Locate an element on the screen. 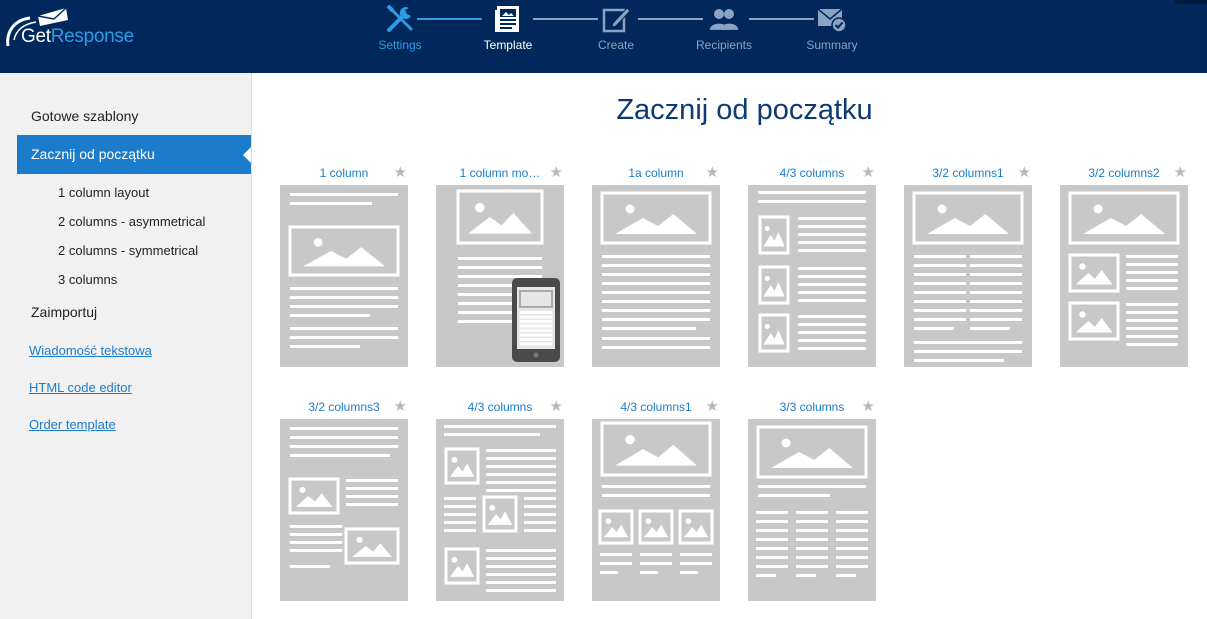 Image resolution: width=1207 pixels, height=619 pixels. step-summary: Summary is located at coordinates (832, 28).